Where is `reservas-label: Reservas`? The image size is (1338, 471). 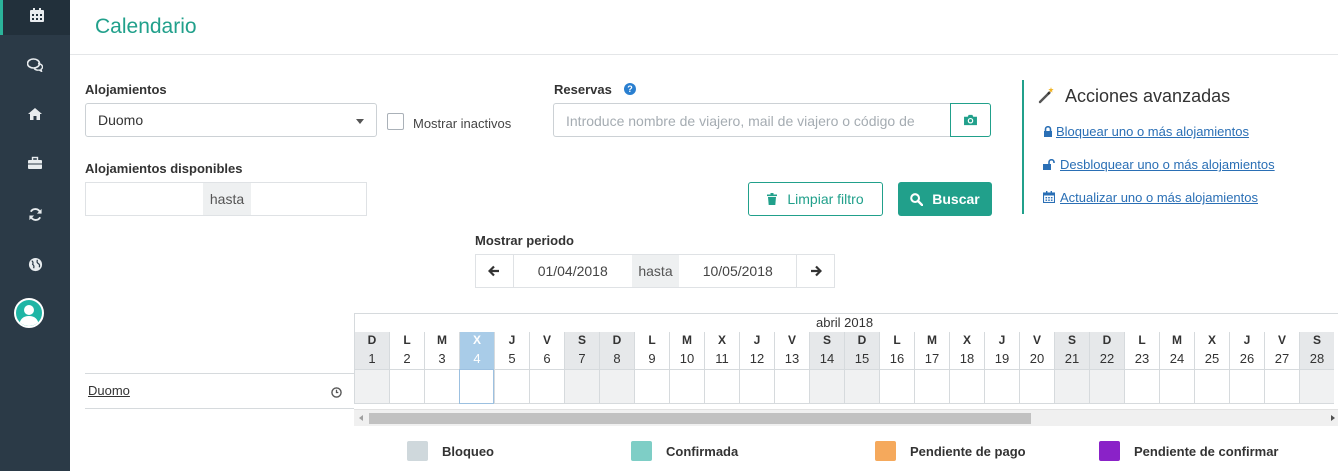 reservas-label: Reservas is located at coordinates (583, 89).